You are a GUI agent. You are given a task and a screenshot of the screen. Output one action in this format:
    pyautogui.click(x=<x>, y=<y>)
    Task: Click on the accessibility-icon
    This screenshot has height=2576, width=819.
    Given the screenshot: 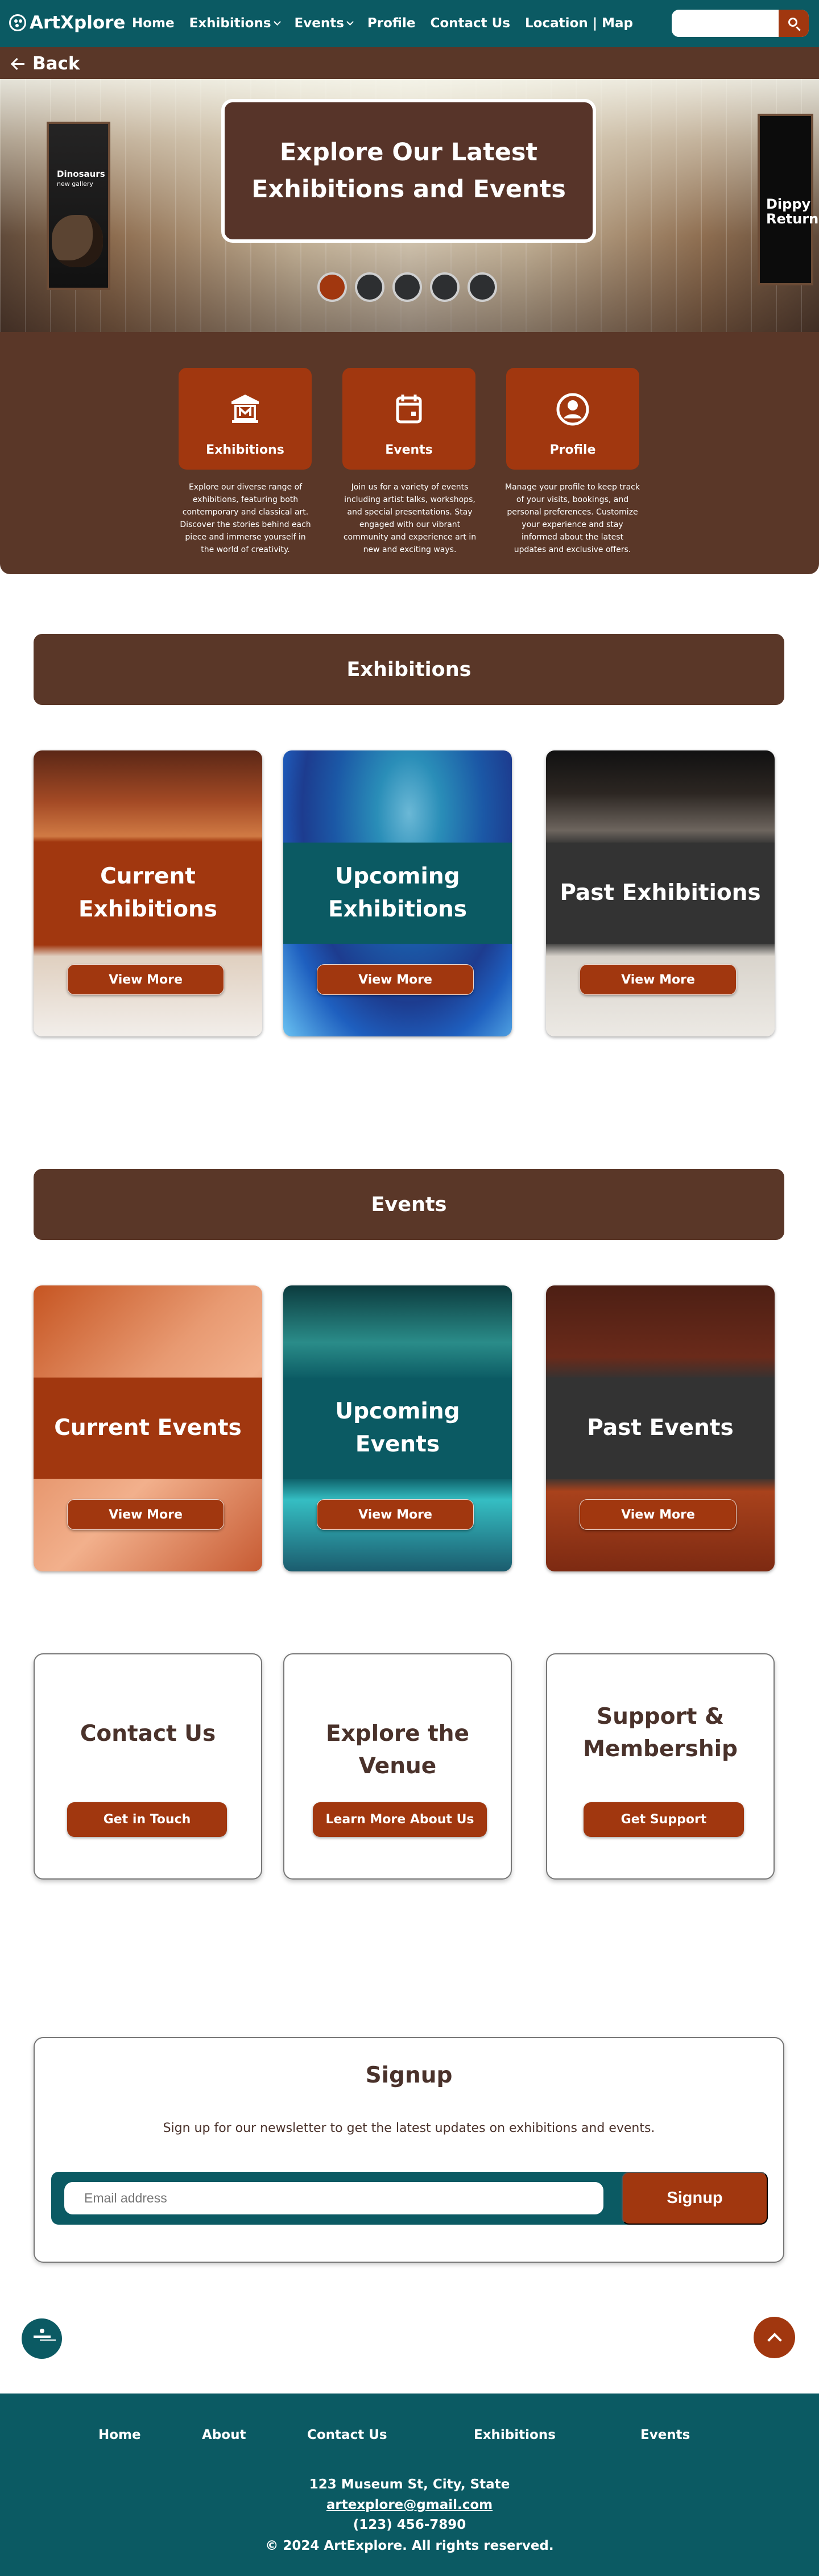 What is the action you would take?
    pyautogui.click(x=42, y=2339)
    